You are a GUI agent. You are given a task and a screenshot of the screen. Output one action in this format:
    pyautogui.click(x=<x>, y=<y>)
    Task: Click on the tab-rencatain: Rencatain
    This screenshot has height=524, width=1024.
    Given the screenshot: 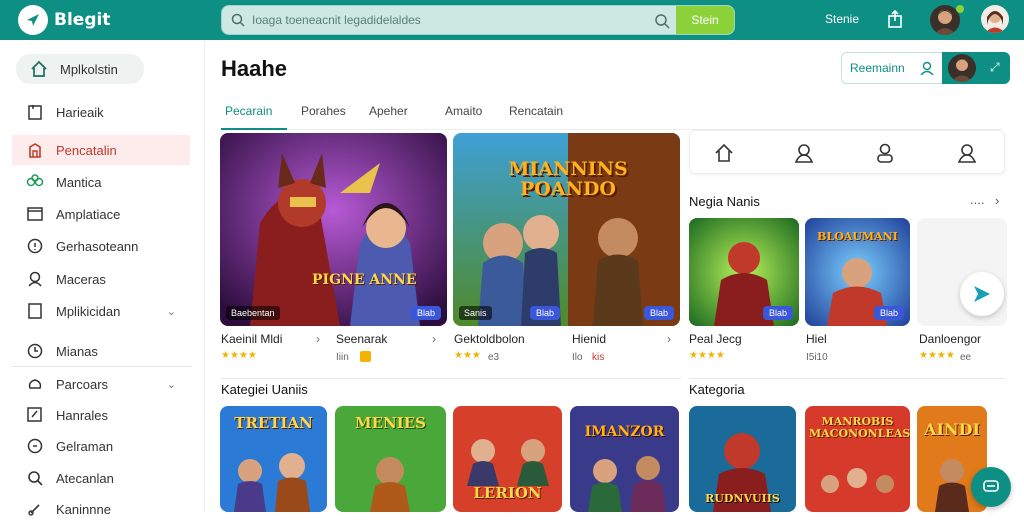 What is the action you would take?
    pyautogui.click(x=536, y=111)
    